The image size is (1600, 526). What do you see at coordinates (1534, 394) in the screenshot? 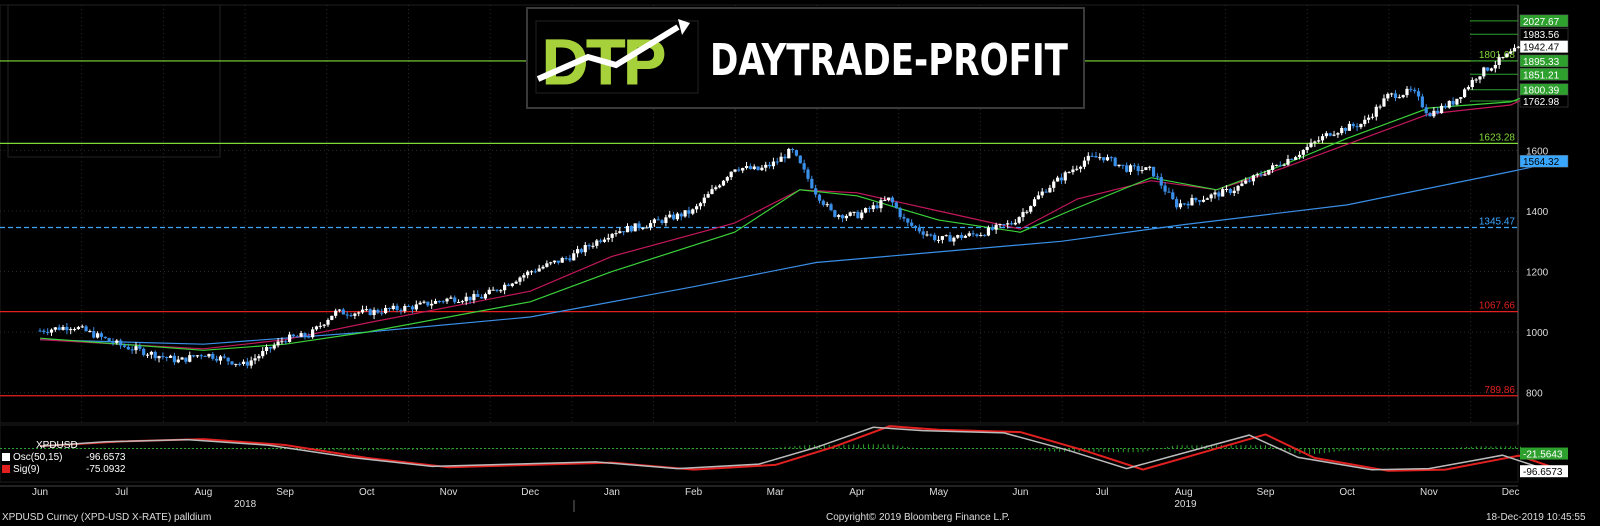
I see `y-tick-label: 800` at bounding box center [1534, 394].